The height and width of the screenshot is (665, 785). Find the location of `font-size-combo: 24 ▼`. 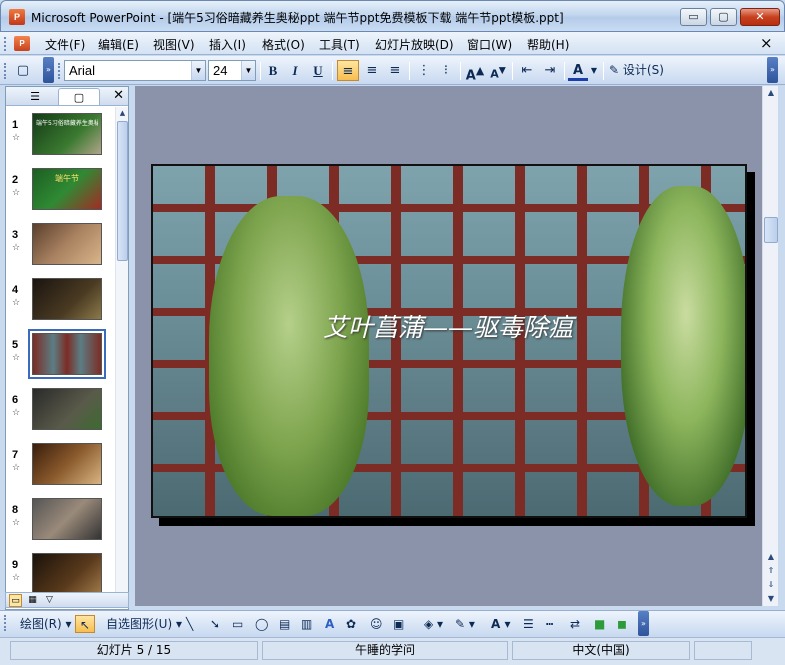

font-size-combo: 24 ▼ is located at coordinates (232, 70).